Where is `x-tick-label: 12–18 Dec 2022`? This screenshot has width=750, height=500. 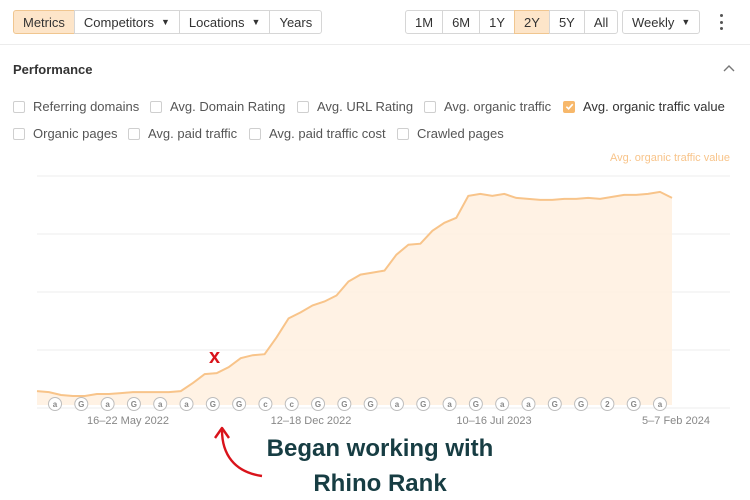 x-tick-label: 12–18 Dec 2022 is located at coordinates (311, 421).